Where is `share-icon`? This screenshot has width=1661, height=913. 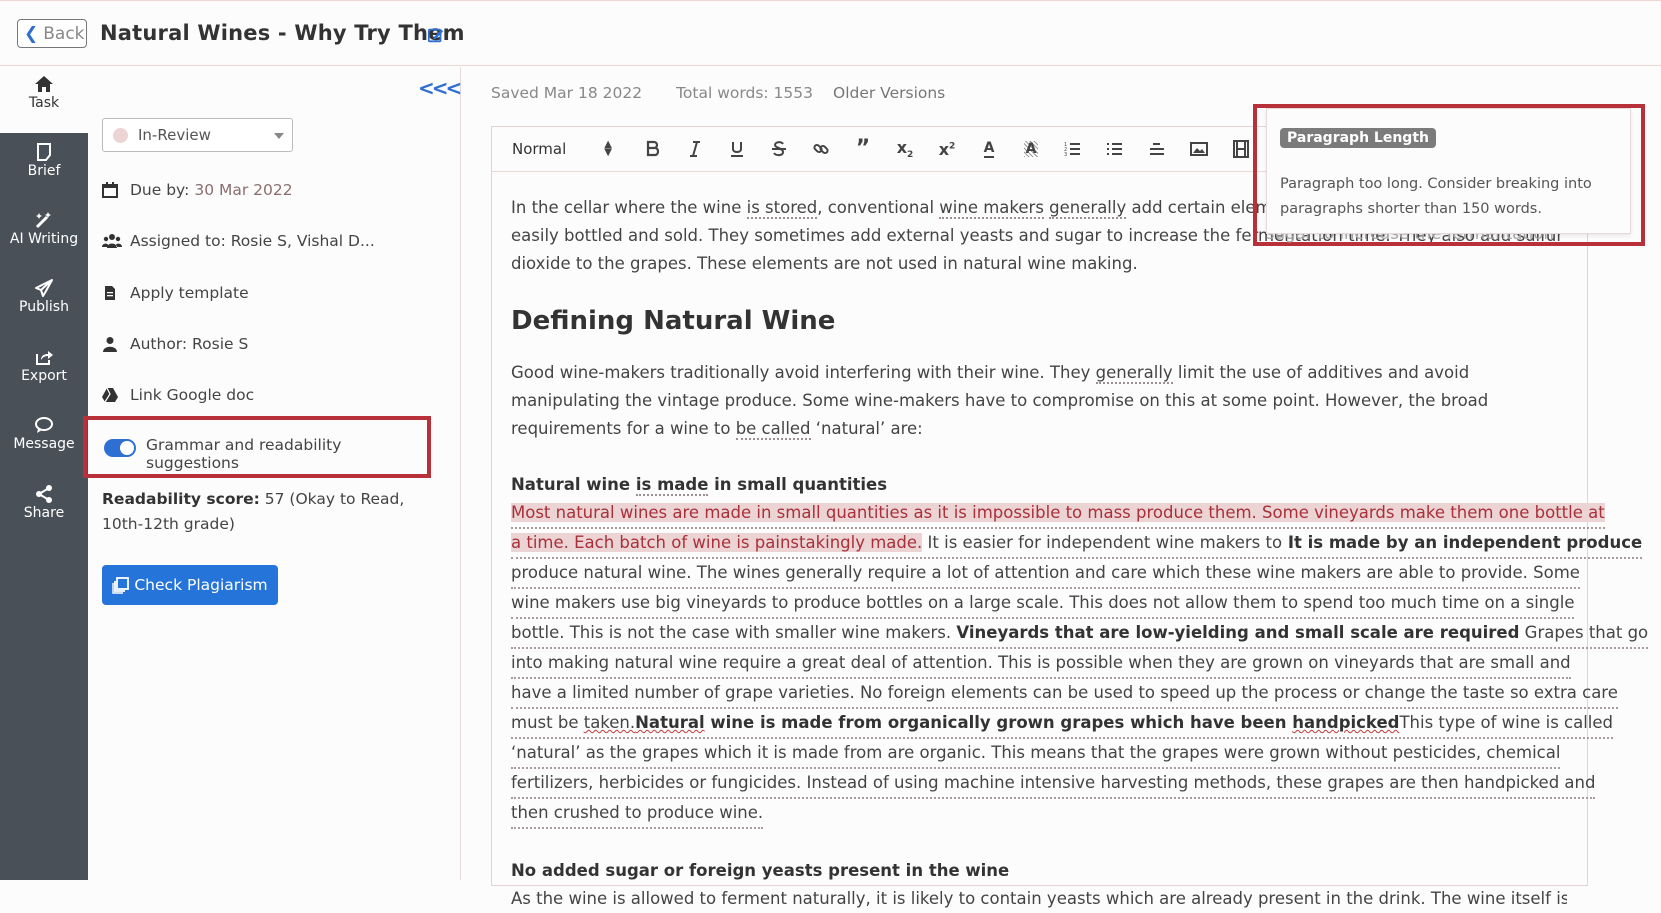
share-icon is located at coordinates (44, 494).